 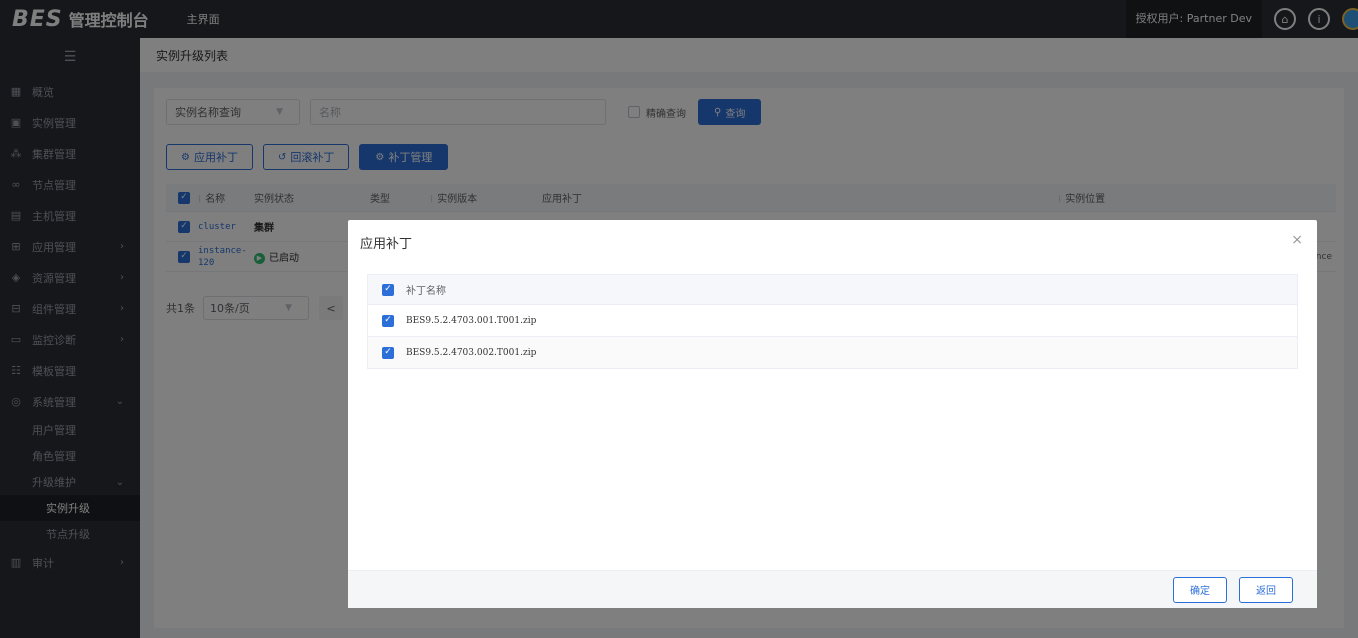 What do you see at coordinates (832, 289) in the screenshot?
I see `patch-table-header: ✓ 补丁名称` at bounding box center [832, 289].